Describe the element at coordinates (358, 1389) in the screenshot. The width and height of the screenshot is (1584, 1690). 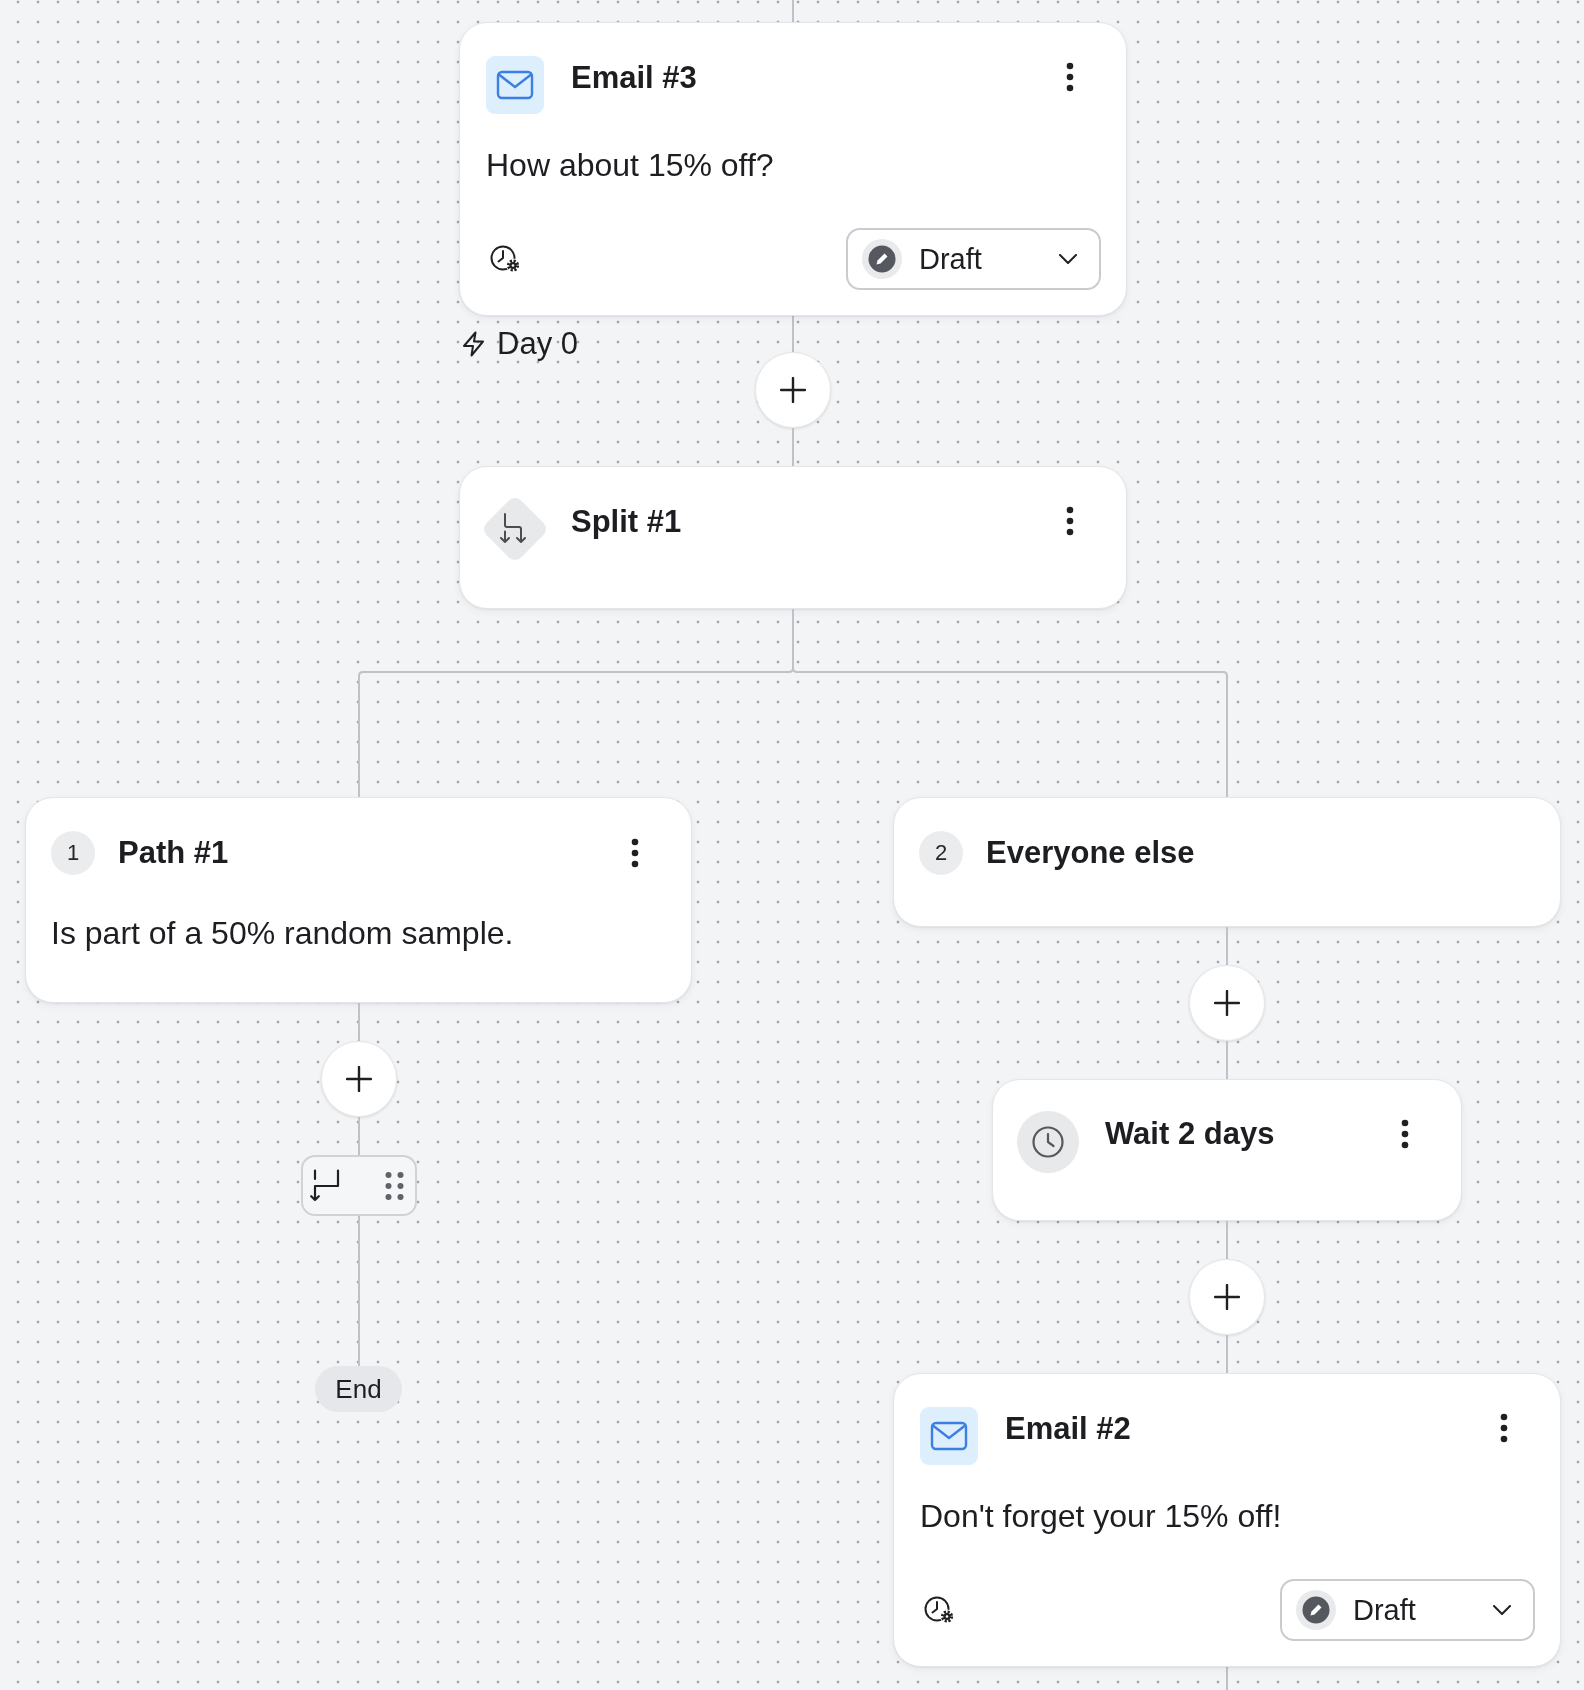
I see `end-node: End` at that location.